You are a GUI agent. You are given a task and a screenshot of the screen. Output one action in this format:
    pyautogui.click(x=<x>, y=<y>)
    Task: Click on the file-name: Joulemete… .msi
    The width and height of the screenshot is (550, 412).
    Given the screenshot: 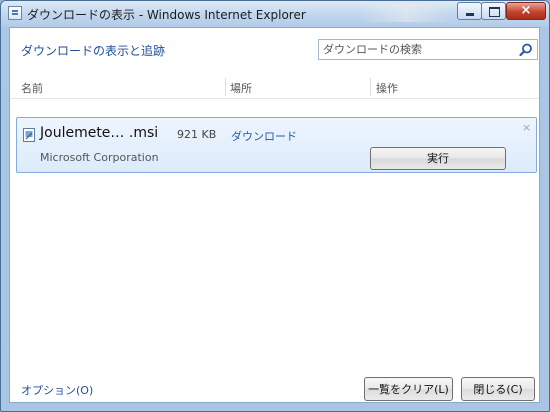 What is the action you would take?
    pyautogui.click(x=99, y=133)
    